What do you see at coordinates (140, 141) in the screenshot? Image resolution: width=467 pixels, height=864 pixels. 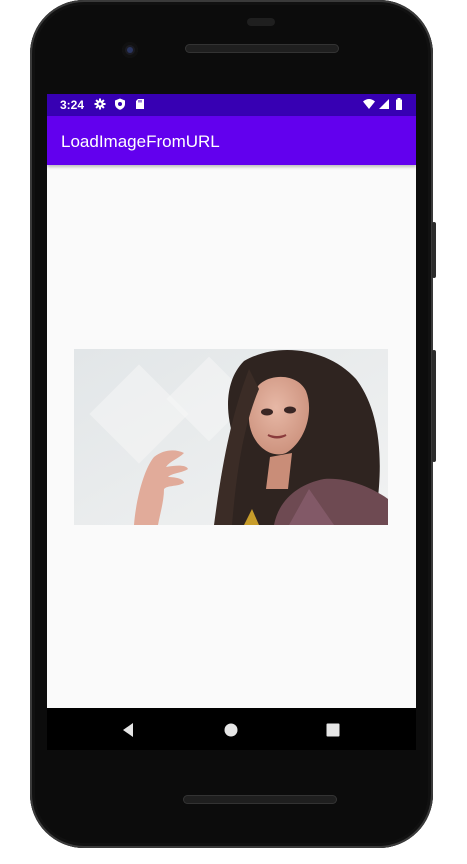 I see `app-title: LoadImageFromURL` at bounding box center [140, 141].